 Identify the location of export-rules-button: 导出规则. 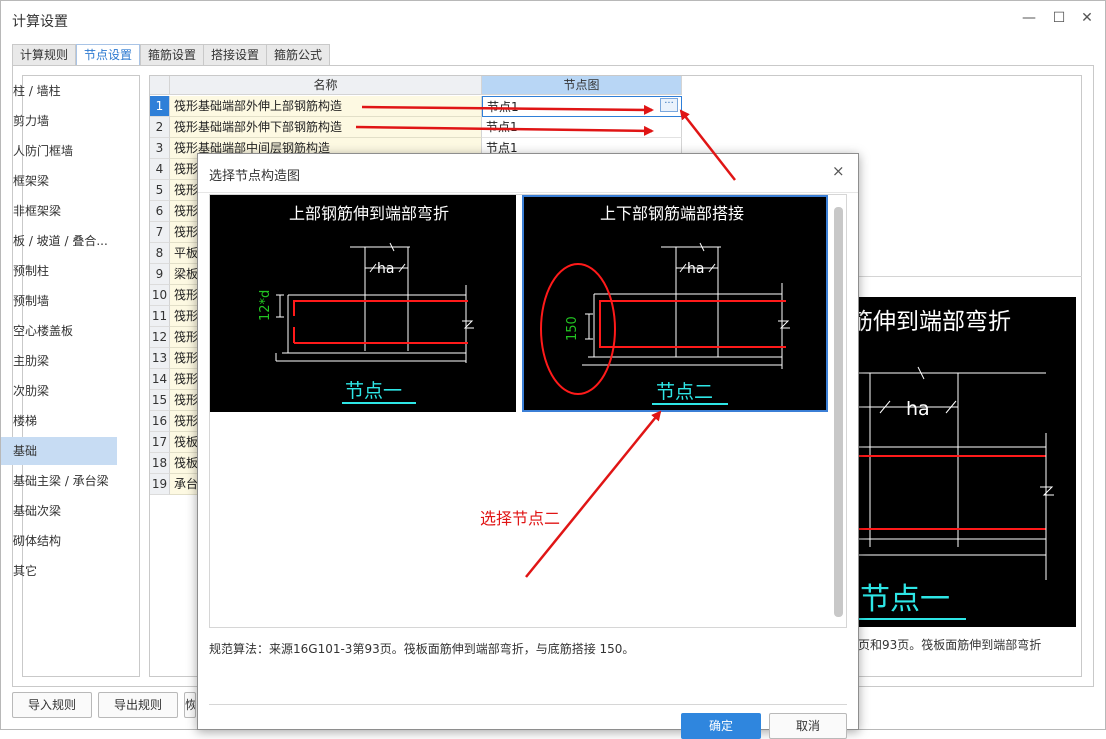
(138, 705).